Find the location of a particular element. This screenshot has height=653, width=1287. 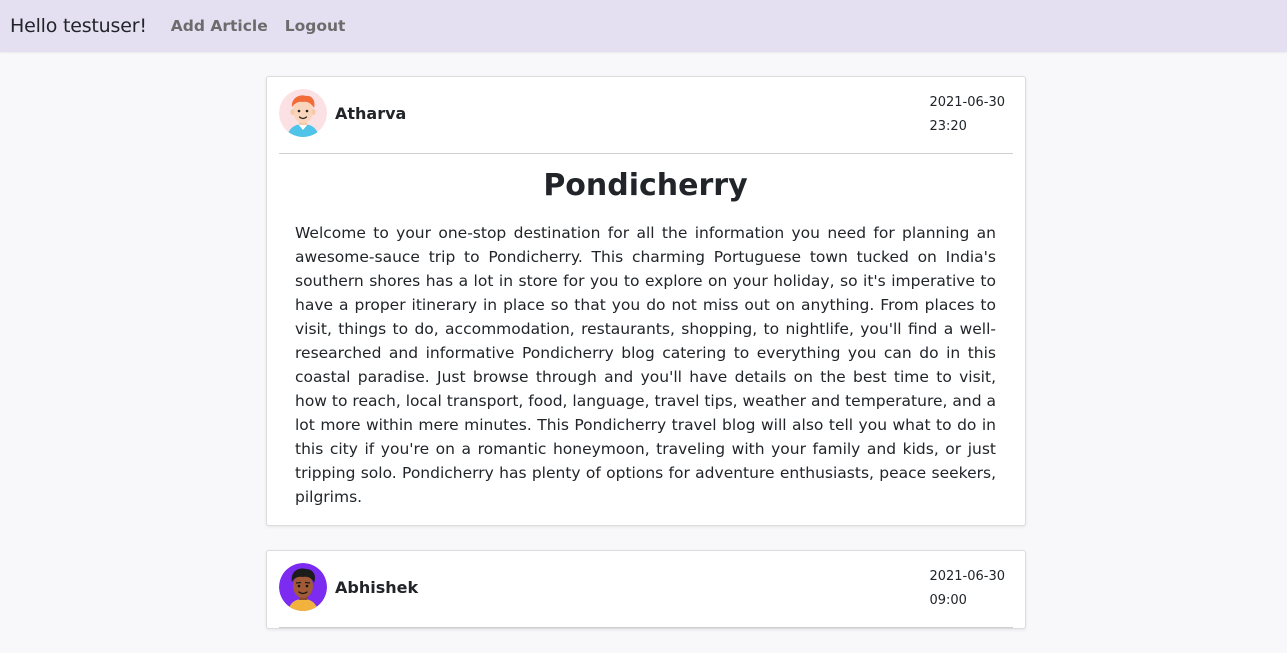

post-timestamp: 2021-06-30 23:20 is located at coordinates (967, 115).